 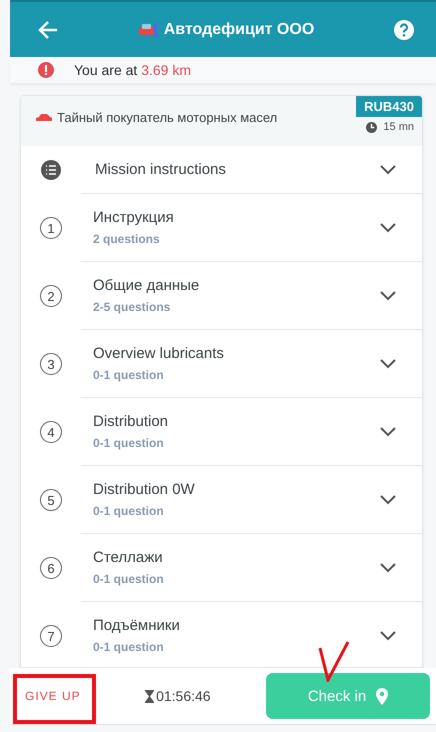 I want to click on section-row: 3 Overview lubricants 0-1 question, so click(x=221, y=364).